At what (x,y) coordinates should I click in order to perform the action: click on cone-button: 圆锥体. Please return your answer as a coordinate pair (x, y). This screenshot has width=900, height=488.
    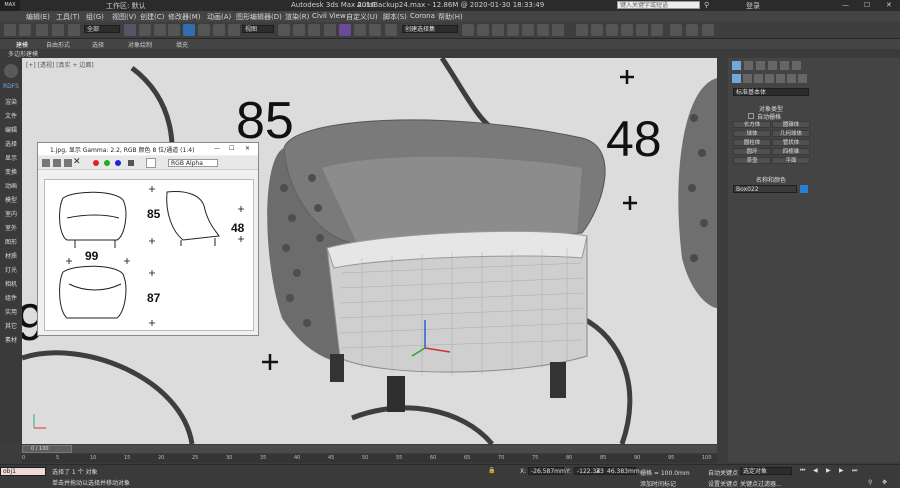
    Looking at the image, I should click on (791, 124).